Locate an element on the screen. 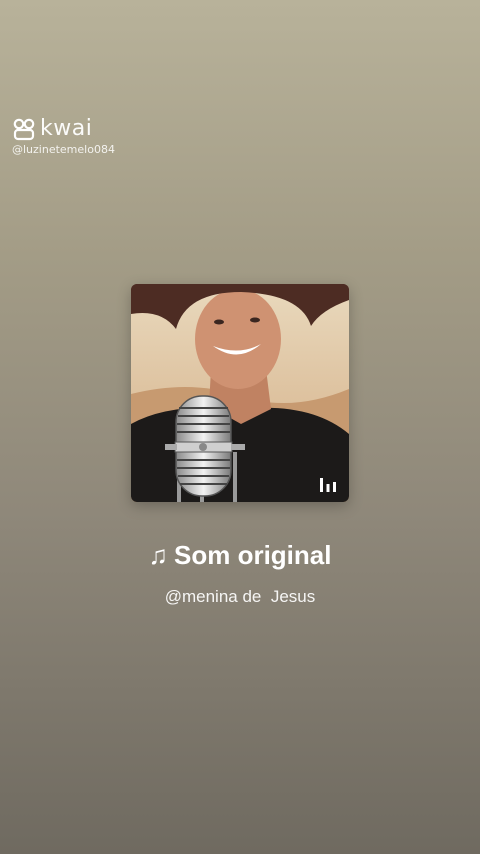 Image resolution: width=480 pixels, height=854 pixels. watermark-handle: @luzinetemelo084 is located at coordinates (63, 149).